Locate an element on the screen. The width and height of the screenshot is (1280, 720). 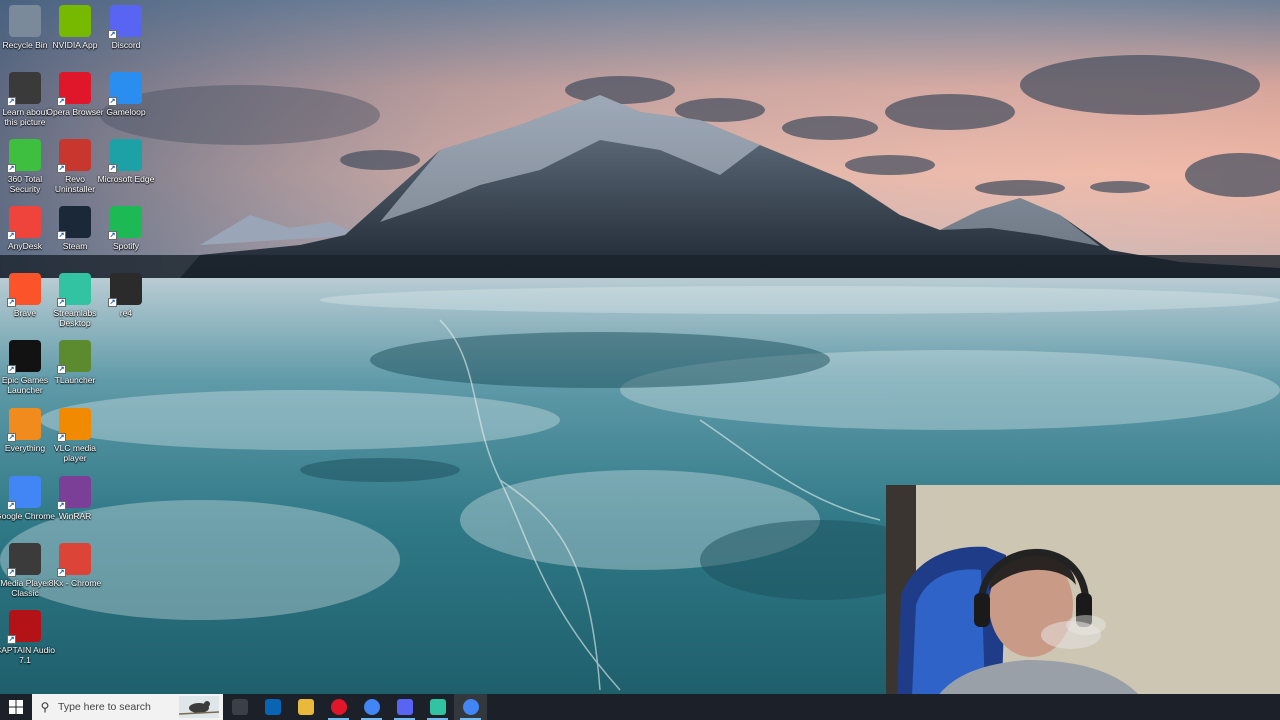
folder-icon is located at coordinates (305, 707).